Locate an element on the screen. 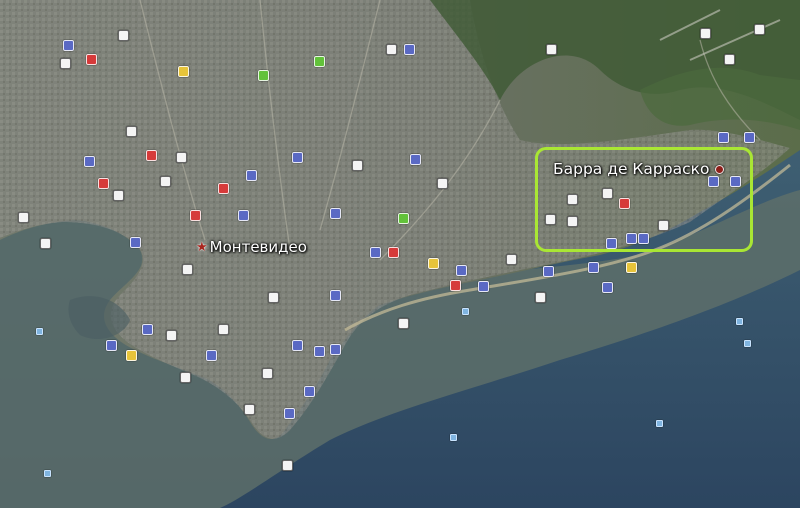 The image size is (800, 508). airport-icon is located at coordinates (705, 33).